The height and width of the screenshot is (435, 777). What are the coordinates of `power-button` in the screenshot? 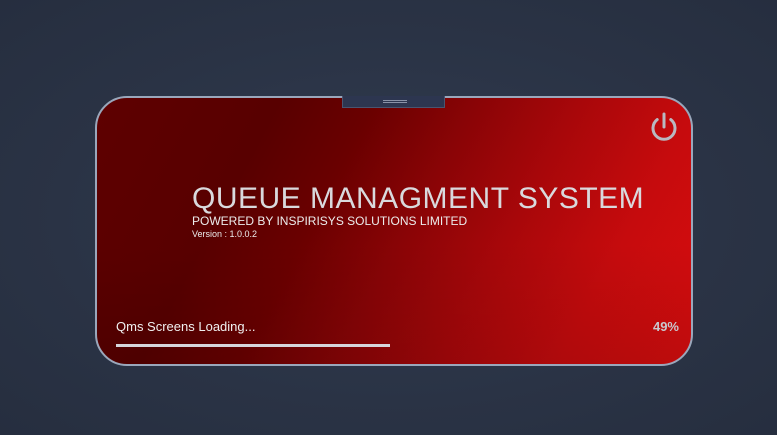 It's located at (664, 127).